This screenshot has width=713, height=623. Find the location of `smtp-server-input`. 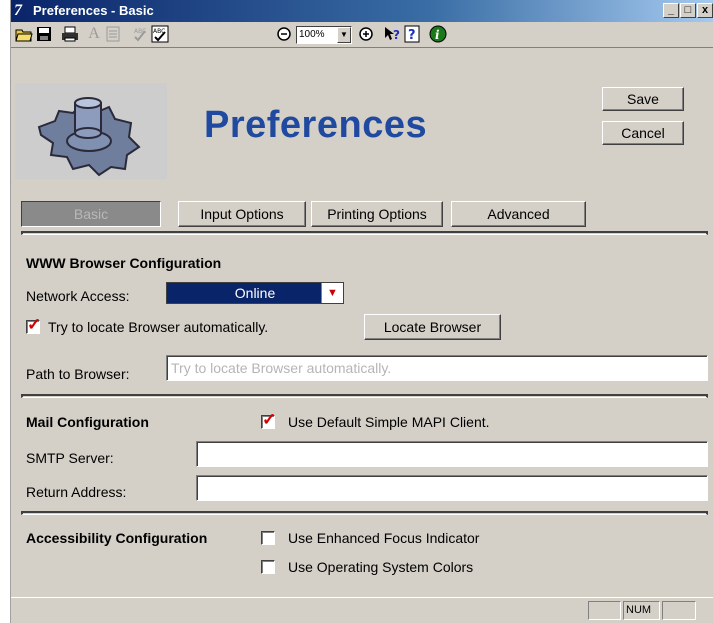

smtp-server-input is located at coordinates (452, 454).